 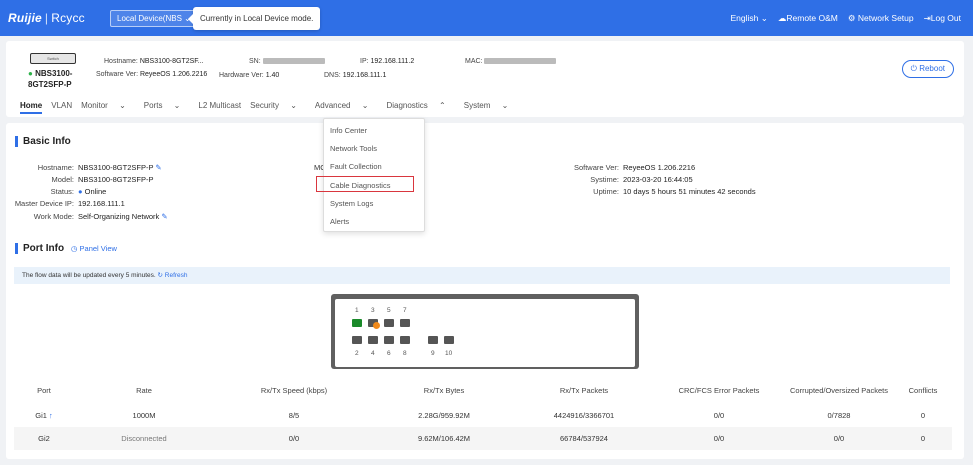 I want to click on menu-network-tools: Network Tools, so click(x=353, y=148).